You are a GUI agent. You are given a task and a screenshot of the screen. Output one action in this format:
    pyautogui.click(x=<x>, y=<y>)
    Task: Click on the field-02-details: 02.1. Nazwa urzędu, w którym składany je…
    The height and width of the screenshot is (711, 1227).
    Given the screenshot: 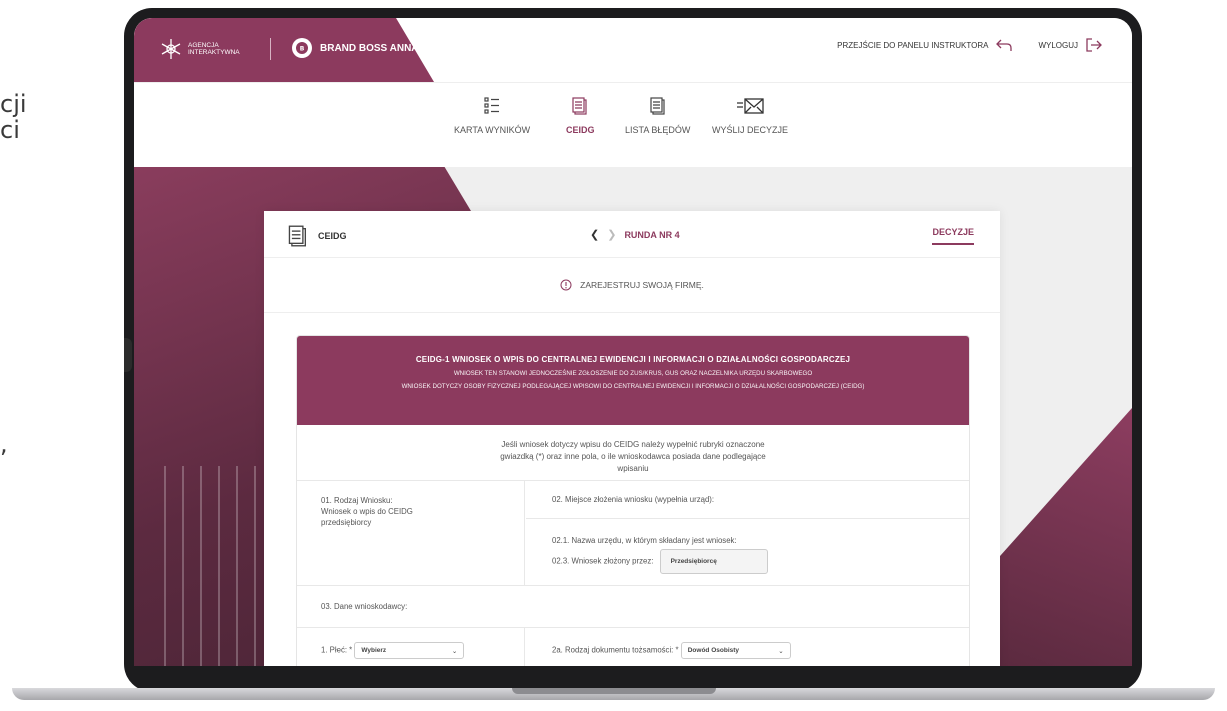 What is the action you would take?
    pyautogui.click(x=747, y=552)
    